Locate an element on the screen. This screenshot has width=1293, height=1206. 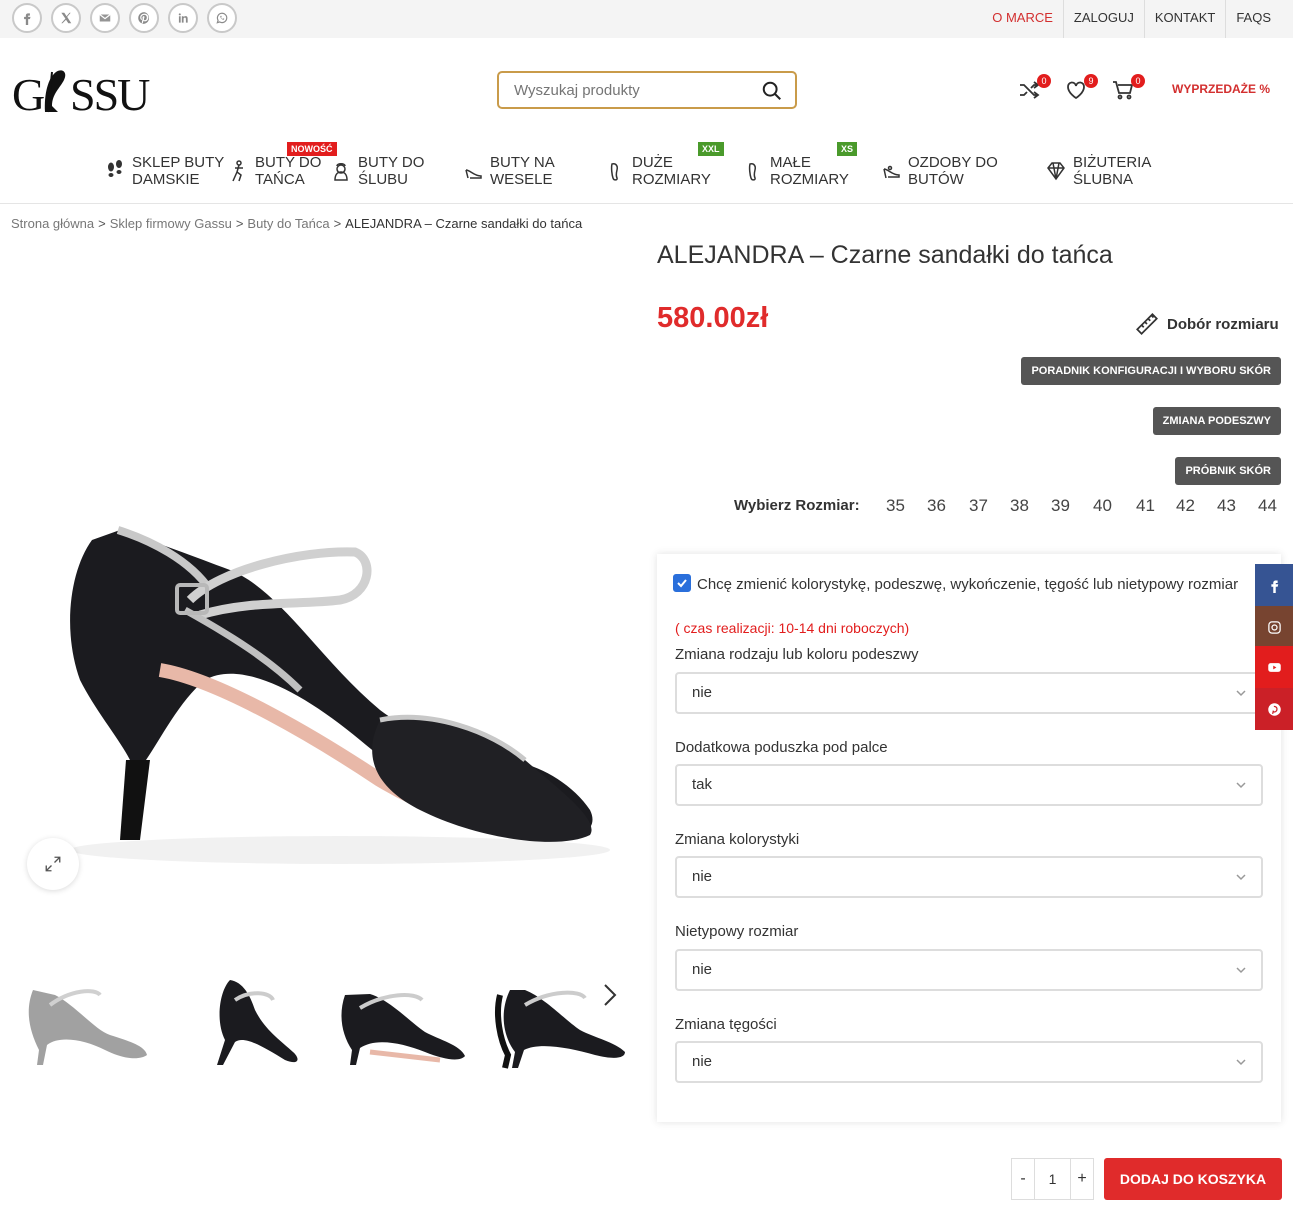
nav-item-wedding-jewelry: BIŻUTERIA ŚLUBNA is located at coordinates (1099, 171).